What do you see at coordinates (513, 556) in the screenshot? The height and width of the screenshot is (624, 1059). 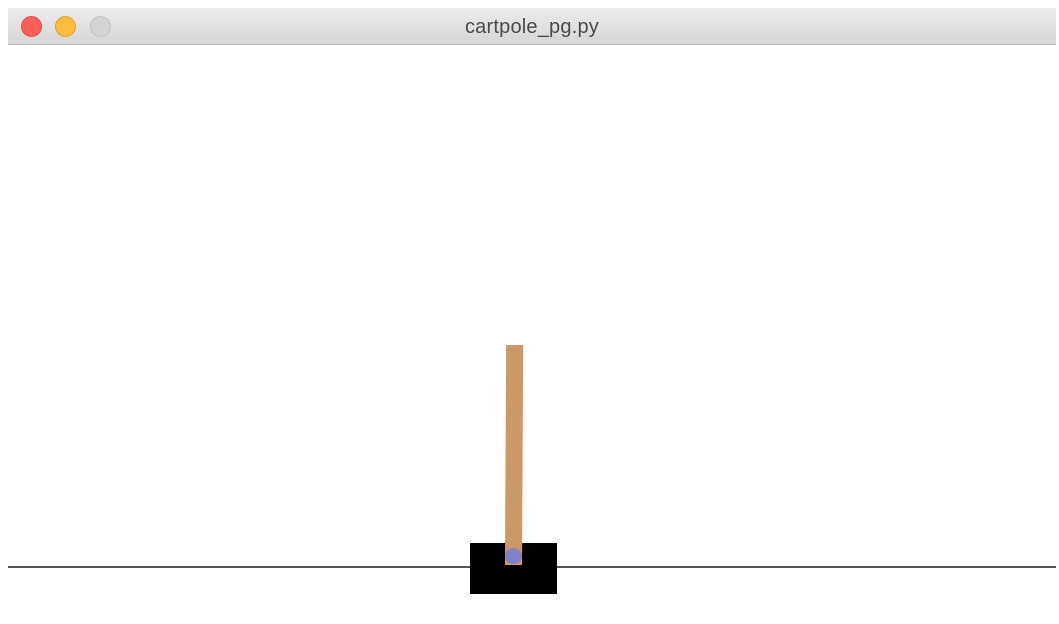 I see `pole-axle` at bounding box center [513, 556].